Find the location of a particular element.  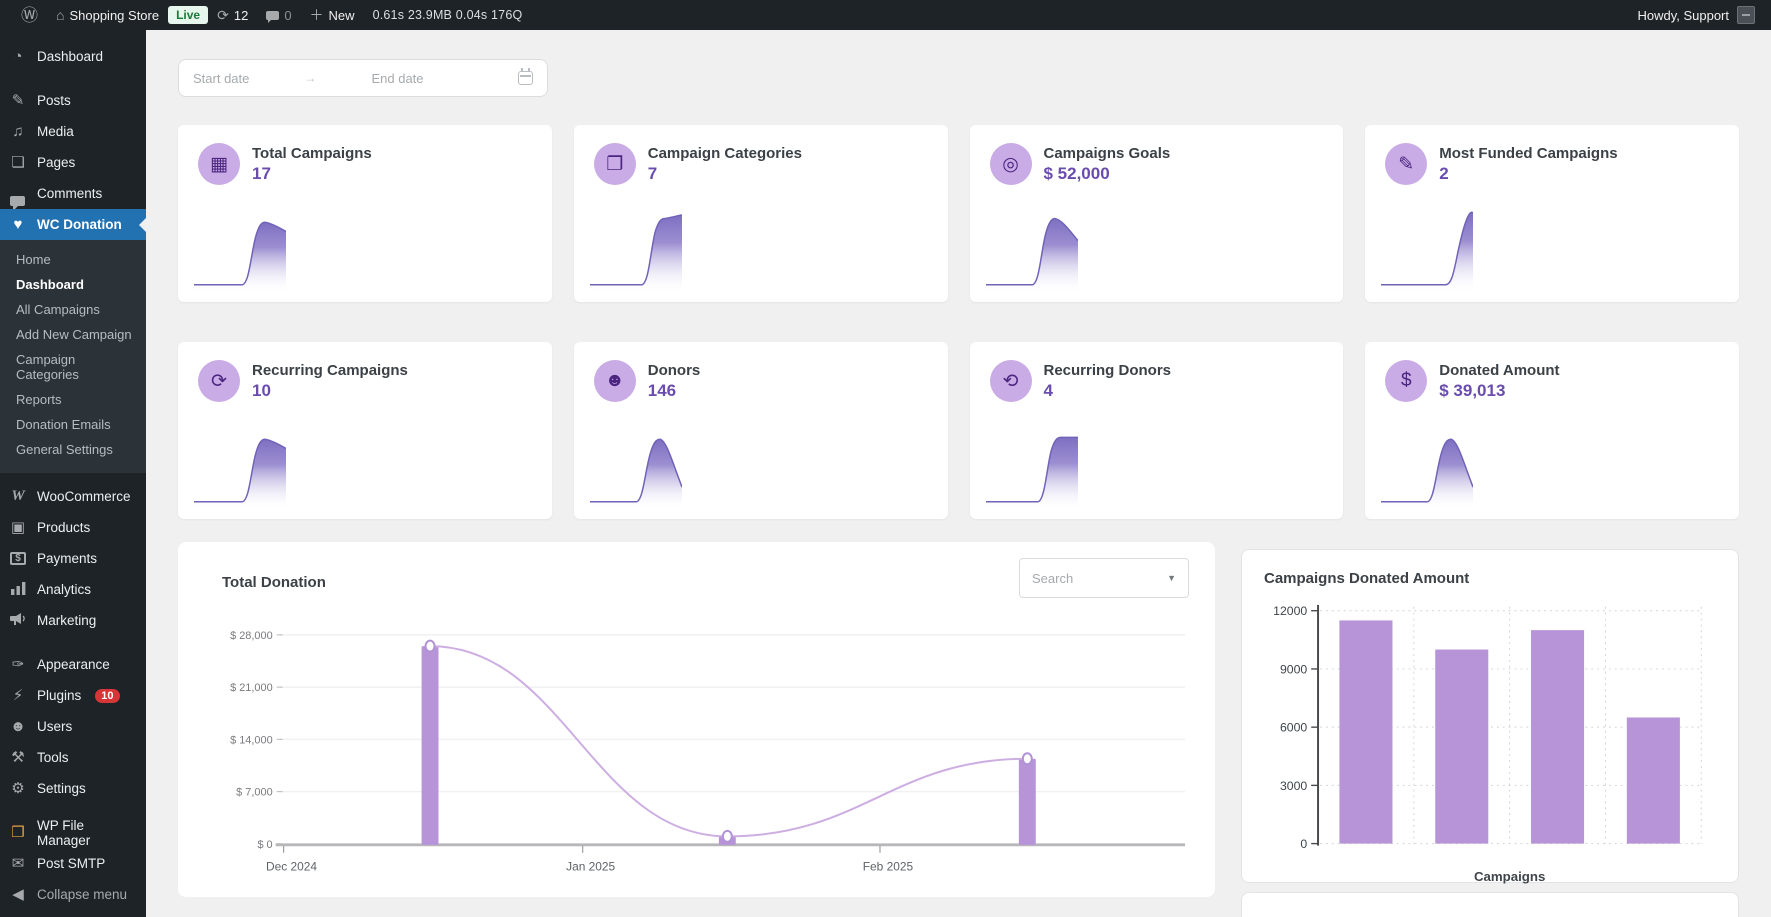

products-icon: ▣ is located at coordinates (18, 527).